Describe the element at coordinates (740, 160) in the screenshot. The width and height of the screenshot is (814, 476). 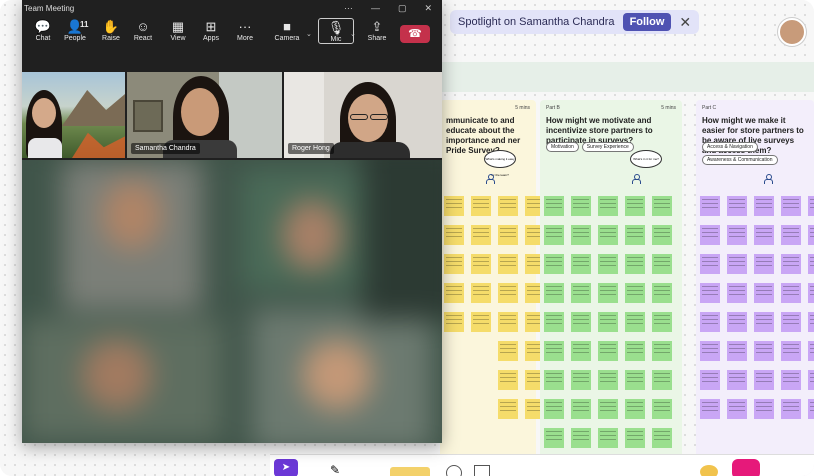
I see `tag-chip: Awareness & Communication` at that location.